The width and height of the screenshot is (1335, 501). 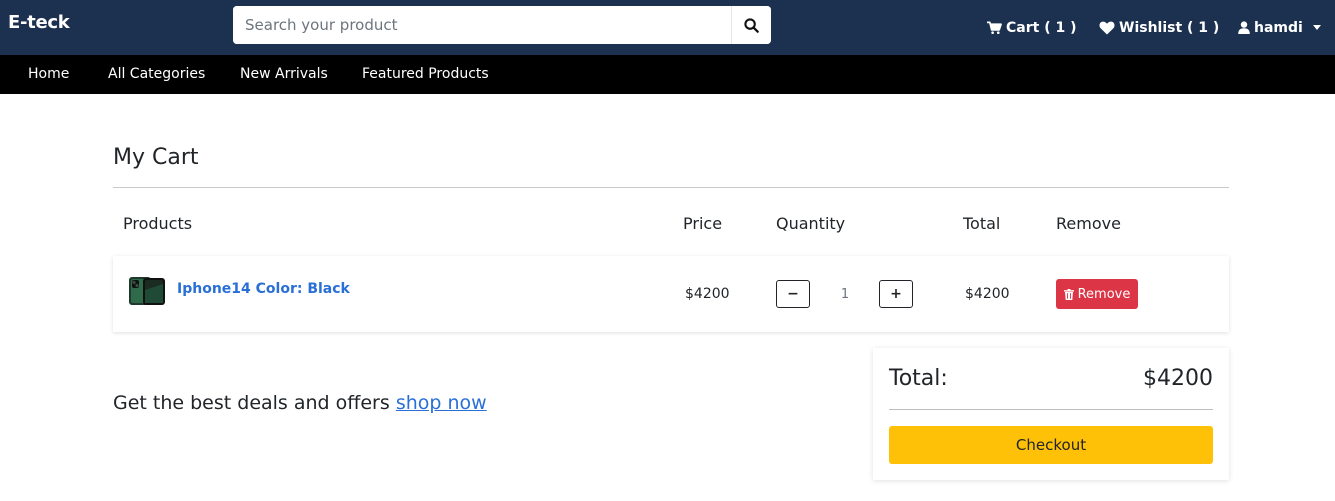 I want to click on cart-link: Cart ( 1 ), so click(x=1031, y=27).